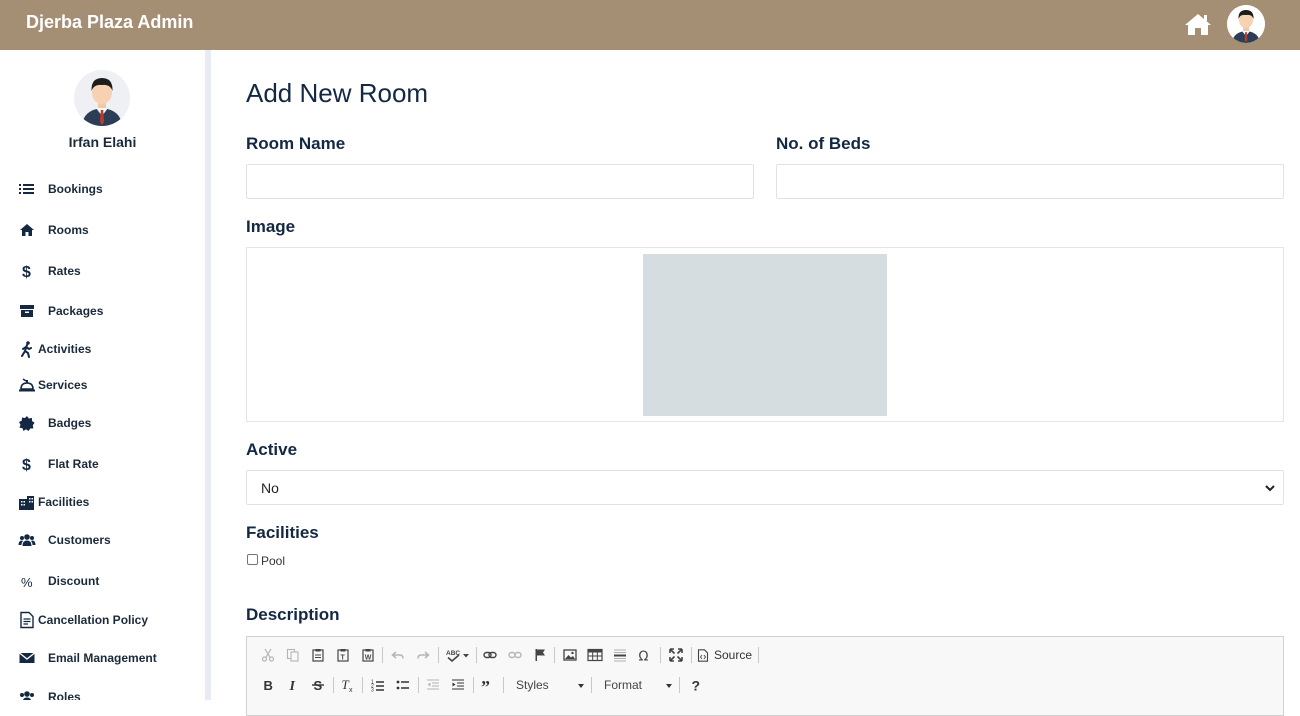  I want to click on sidebar-item-bookings: Bookings, so click(102, 189).